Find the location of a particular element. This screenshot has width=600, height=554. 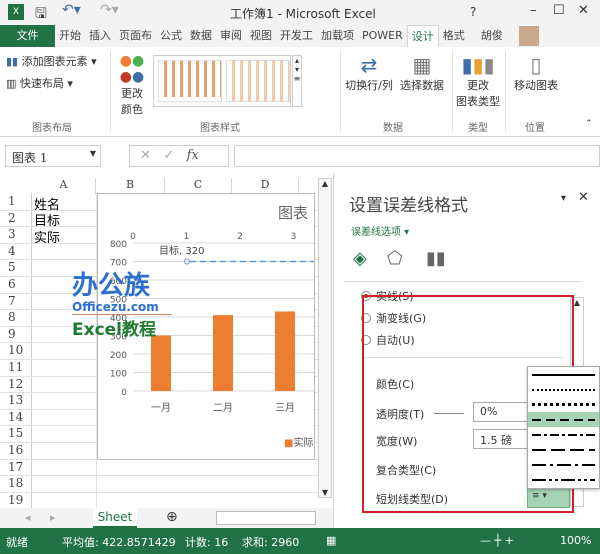

tab-data: 数据 is located at coordinates (201, 36).